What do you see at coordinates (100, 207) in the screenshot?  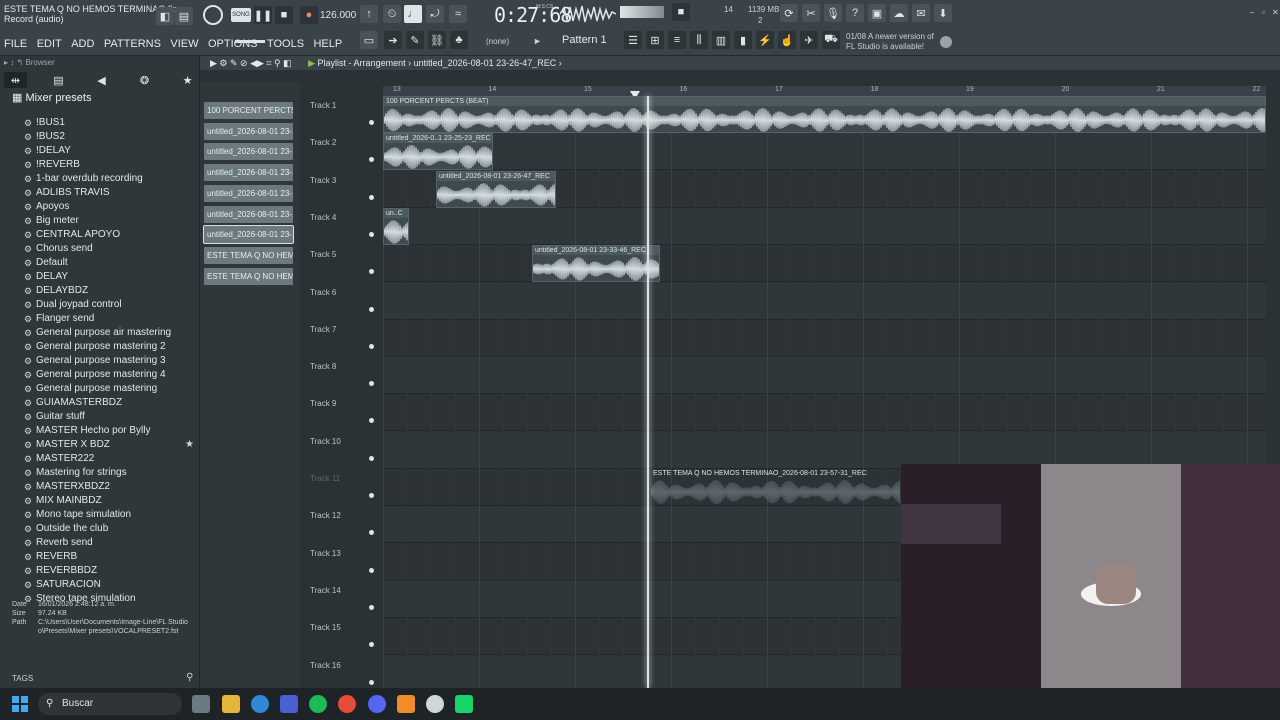 I see `preset-item: ⚙ Apoyos` at bounding box center [100, 207].